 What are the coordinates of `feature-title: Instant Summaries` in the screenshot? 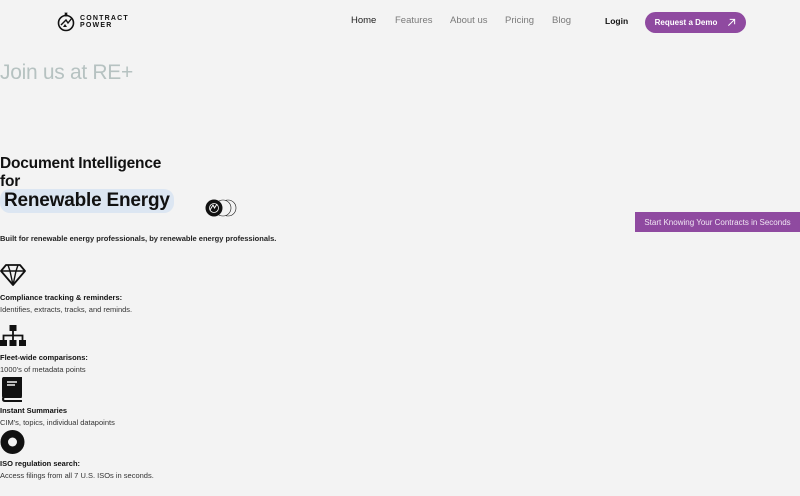 It's located at (34, 410).